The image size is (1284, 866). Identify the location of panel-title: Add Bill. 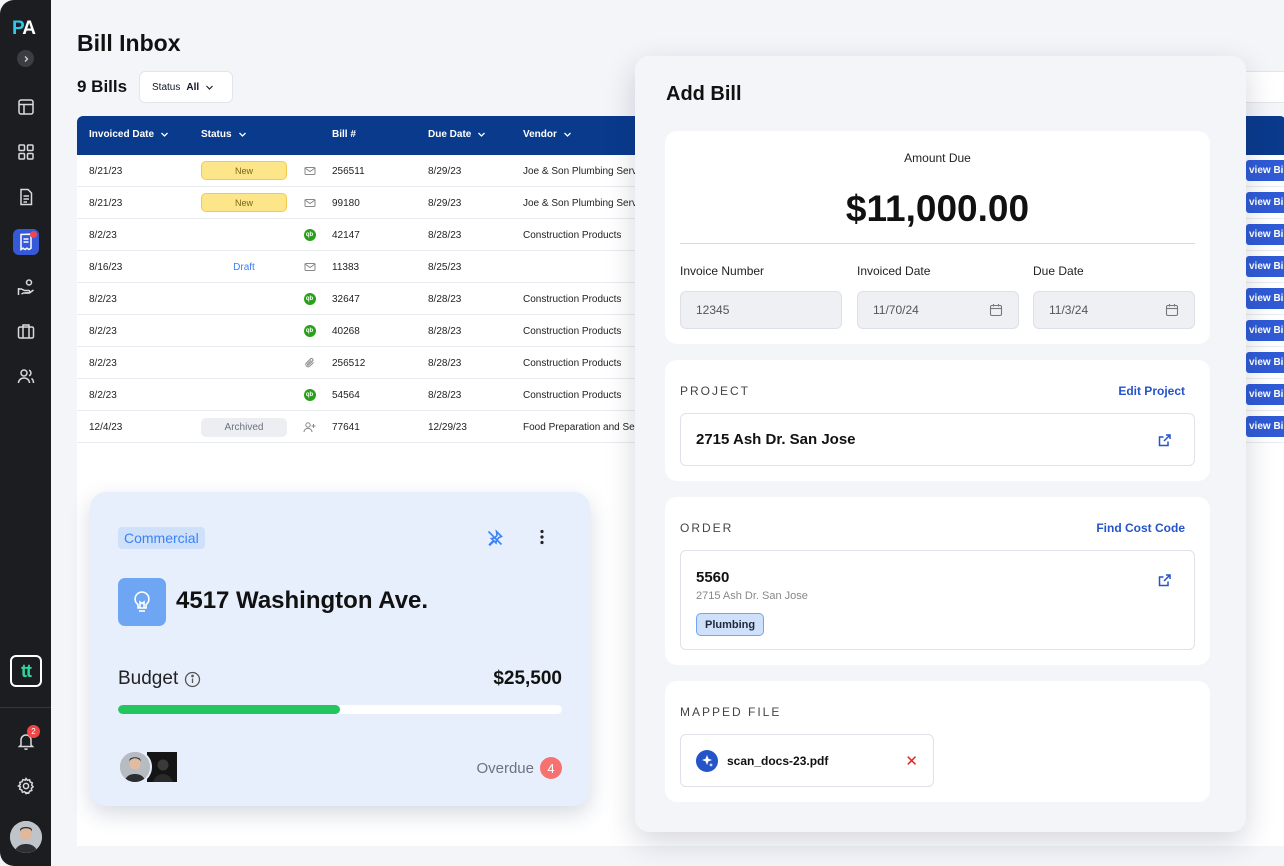
(704, 94).